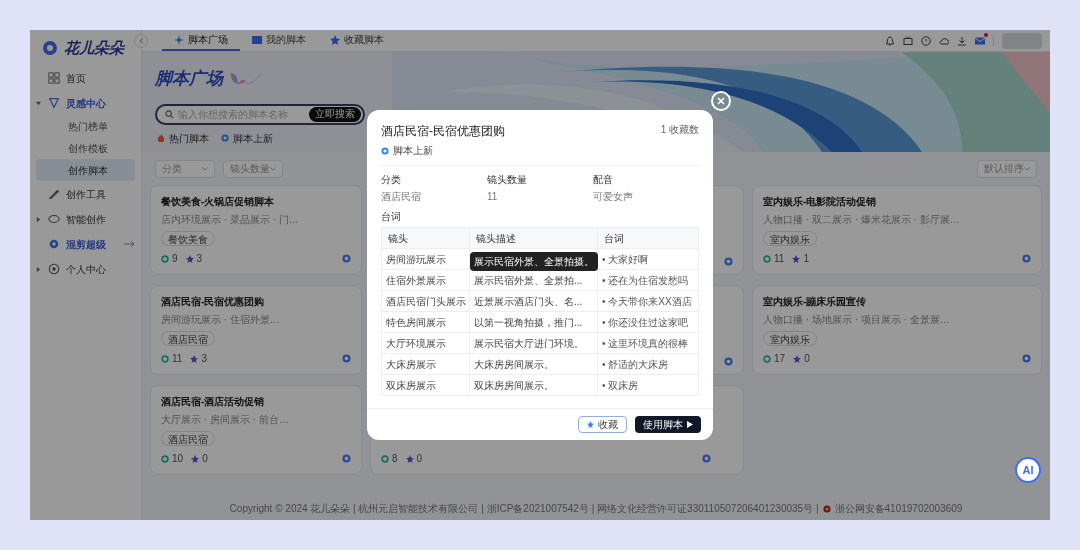 This screenshot has height=550, width=1080. What do you see at coordinates (86, 244) in the screenshot?
I see `sidebar-item: 混剪超级` at bounding box center [86, 244].